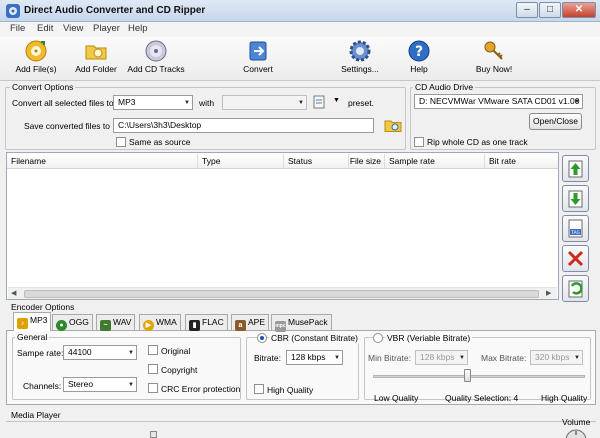  What do you see at coordinates (153, 350) in the screenshot?
I see `original-checkbox` at bounding box center [153, 350].